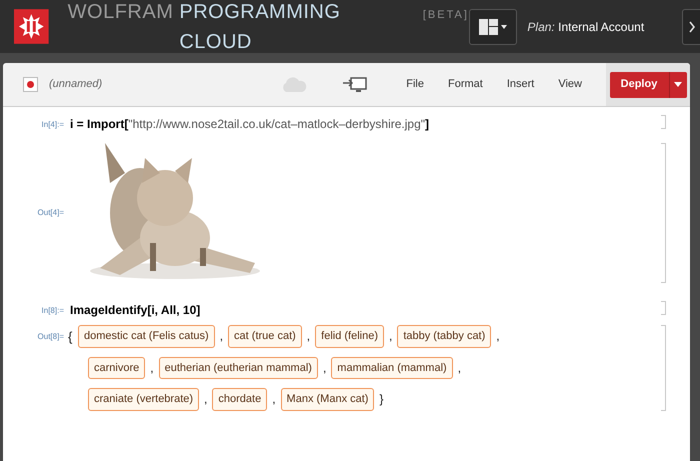 Image resolution: width=700 pixels, height=461 pixels. Describe the element at coordinates (465, 84) in the screenshot. I see `menu-item: Format` at that location.